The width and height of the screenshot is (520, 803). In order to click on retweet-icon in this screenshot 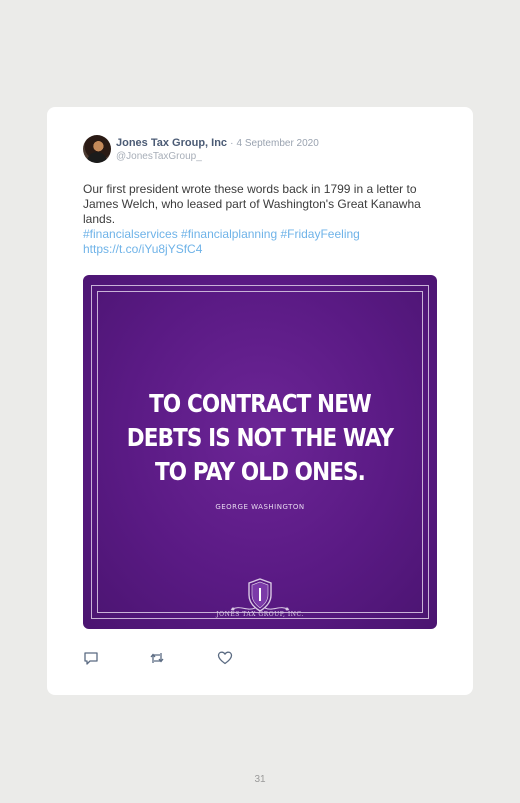, I will do `click(157, 658)`.